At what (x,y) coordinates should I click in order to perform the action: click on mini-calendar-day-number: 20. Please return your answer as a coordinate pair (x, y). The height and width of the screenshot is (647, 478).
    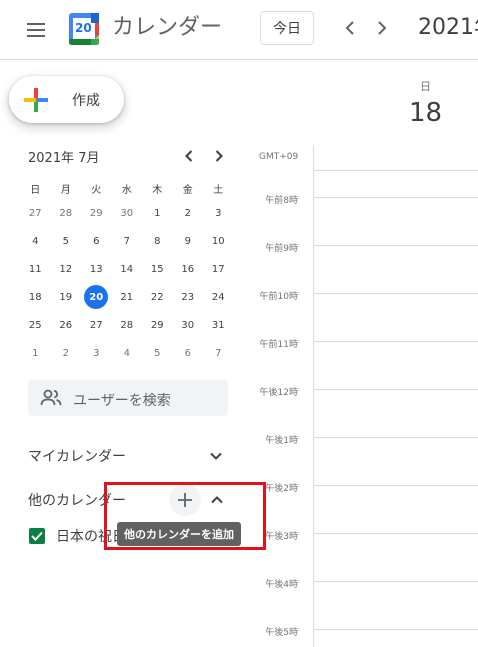
    Looking at the image, I should click on (96, 297).